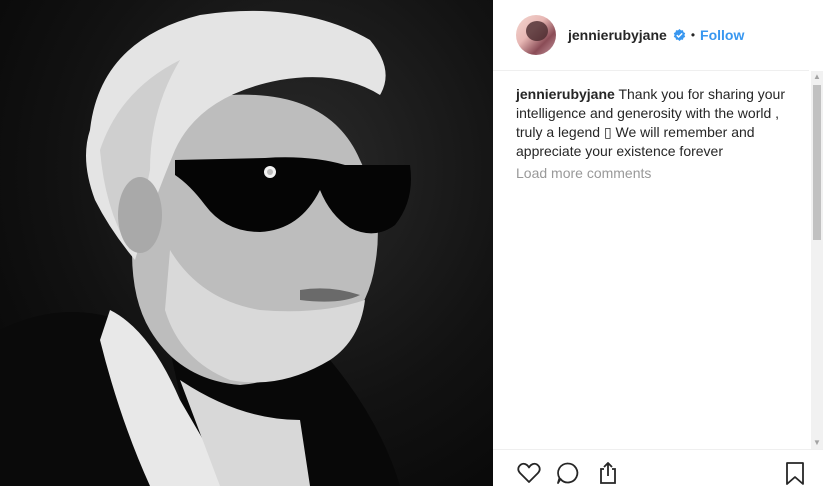  Describe the element at coordinates (817, 260) in the screenshot. I see `comments-scrollbar: ▲ ▼` at that location.